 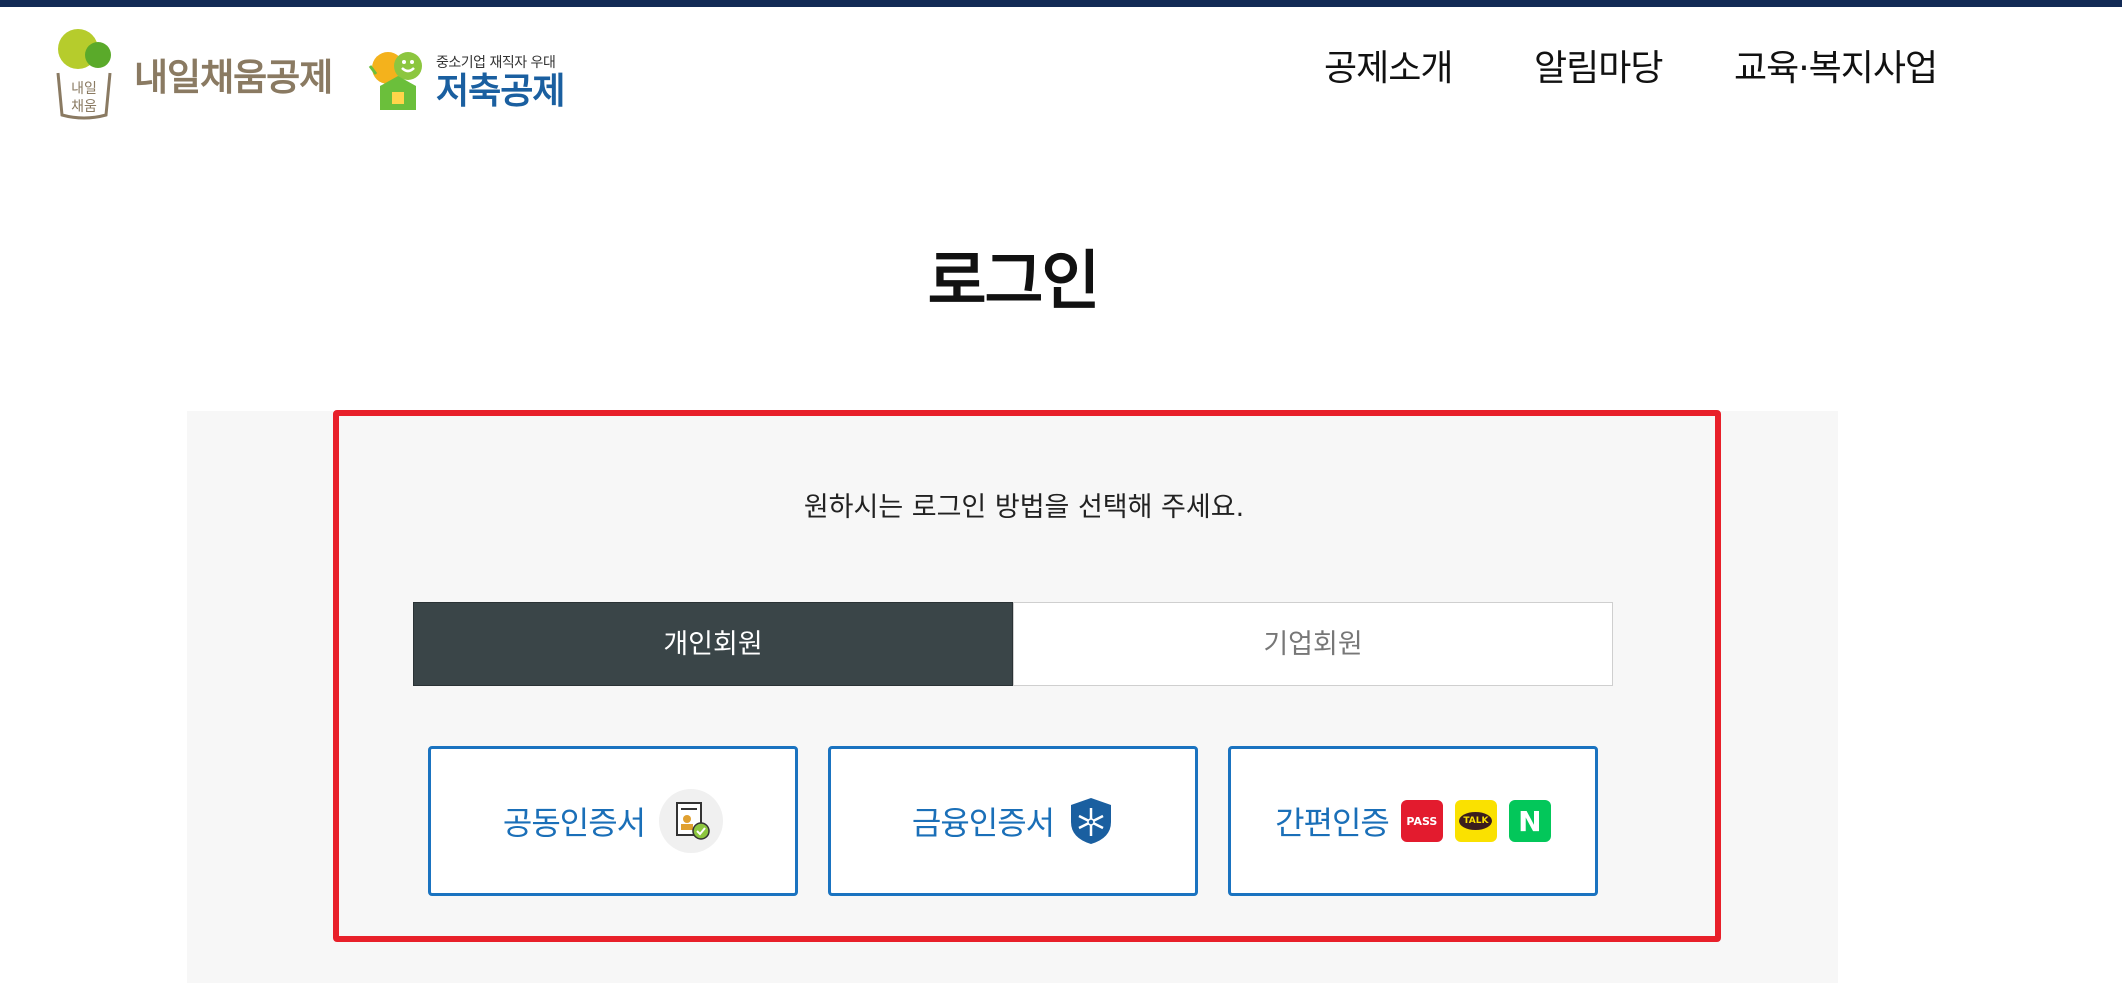 What do you see at coordinates (1836, 69) in the screenshot?
I see `nav-item-education-welfare: 교육·복지사업` at bounding box center [1836, 69].